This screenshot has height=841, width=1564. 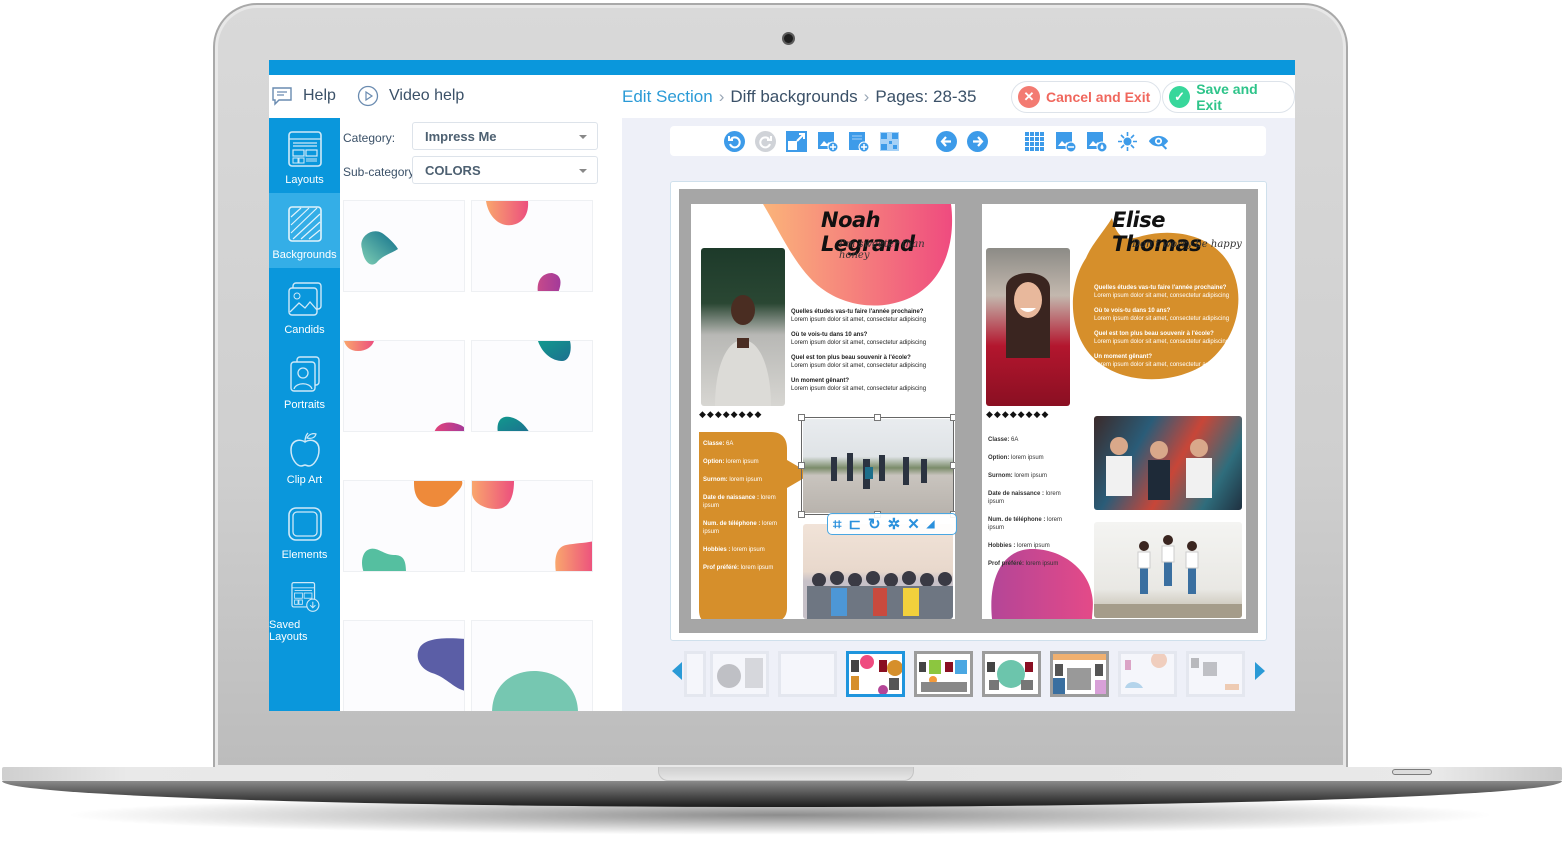 What do you see at coordinates (827, 141) in the screenshot?
I see `add-image-icon` at bounding box center [827, 141].